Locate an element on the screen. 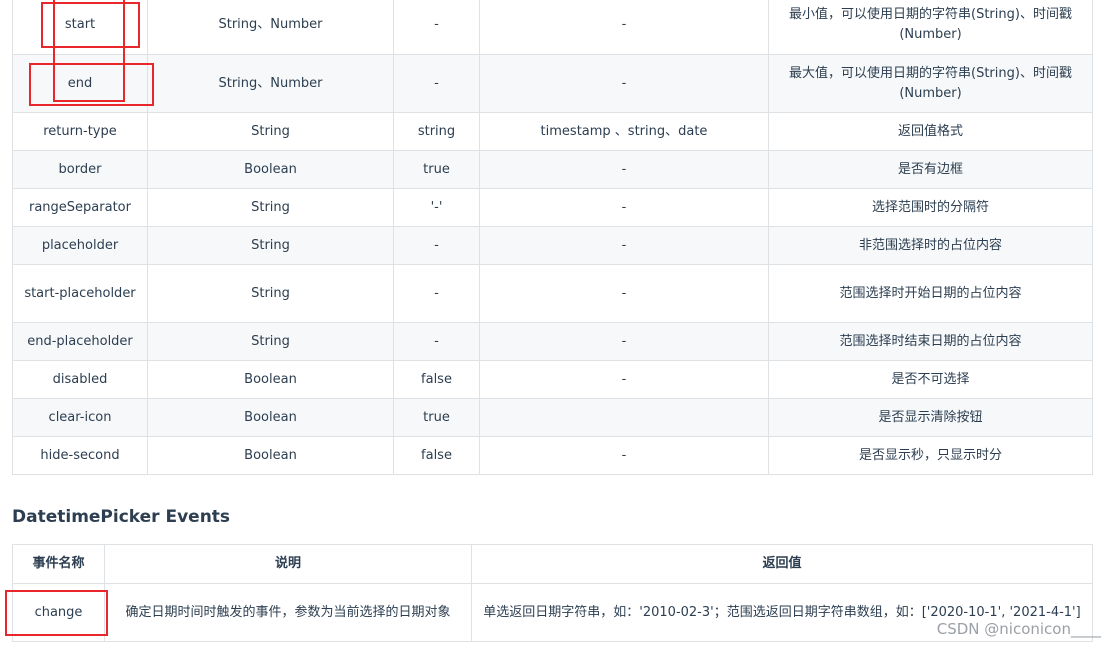 The height and width of the screenshot is (647, 1117). prop-name: disabled is located at coordinates (80, 379).